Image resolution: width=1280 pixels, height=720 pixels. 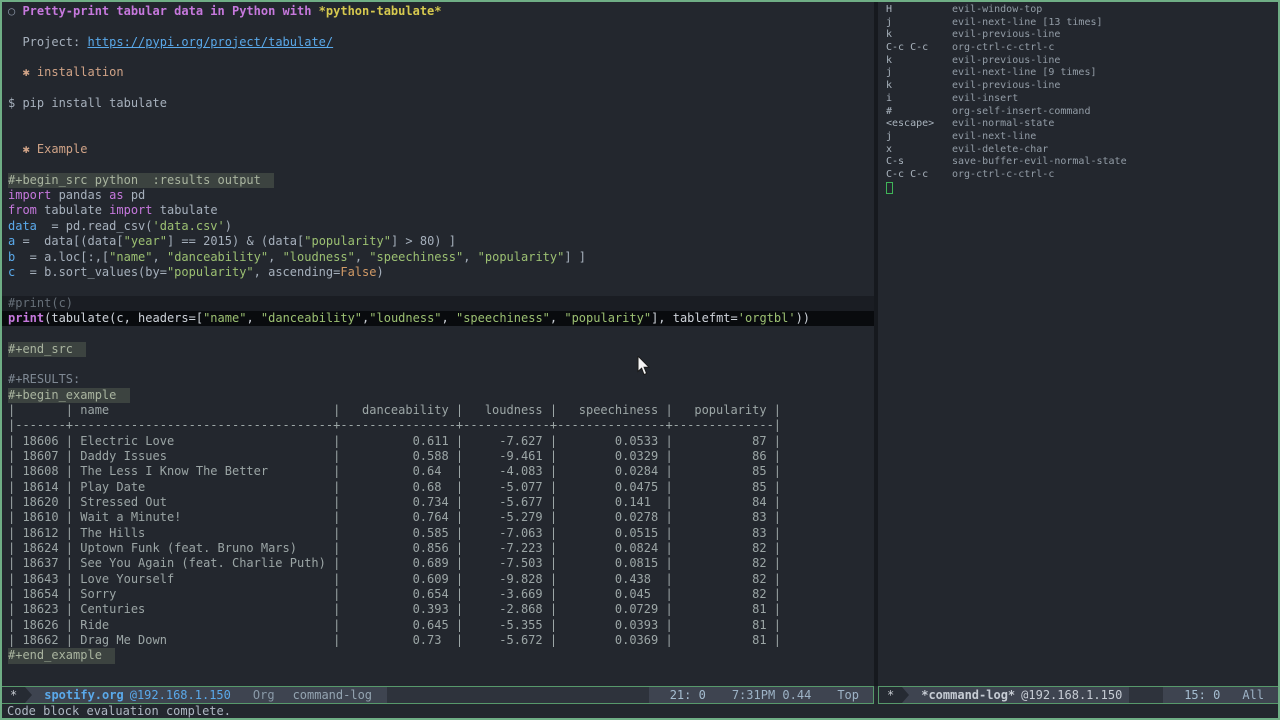 What do you see at coordinates (210, 42) in the screenshot?
I see `project-link: https://pypi.org/project/tabulate/` at bounding box center [210, 42].